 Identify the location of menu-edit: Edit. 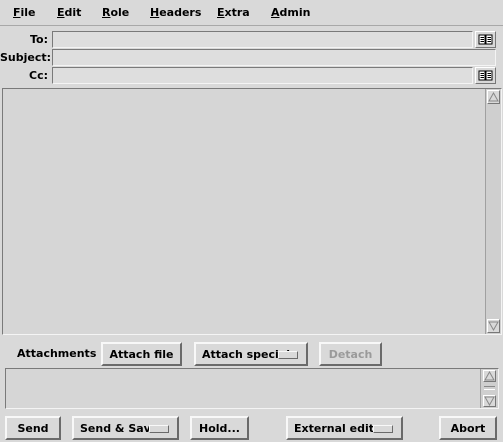
(69, 13).